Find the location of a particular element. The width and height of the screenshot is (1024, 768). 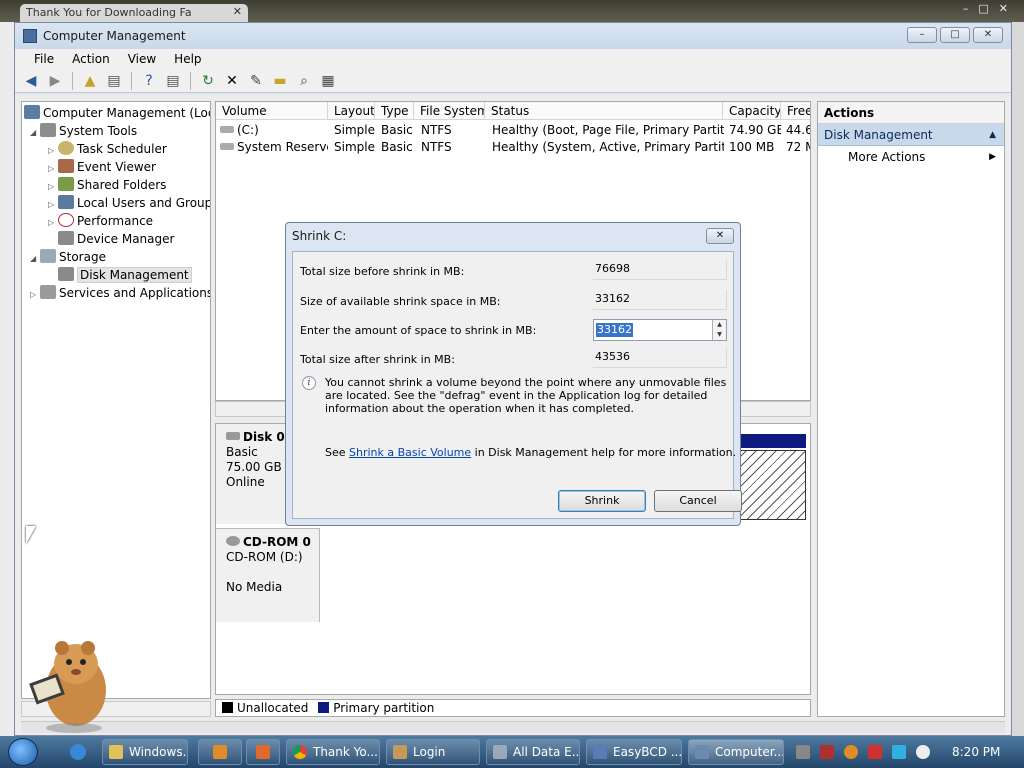

disk-list-icon: ▦ is located at coordinates (328, 81).